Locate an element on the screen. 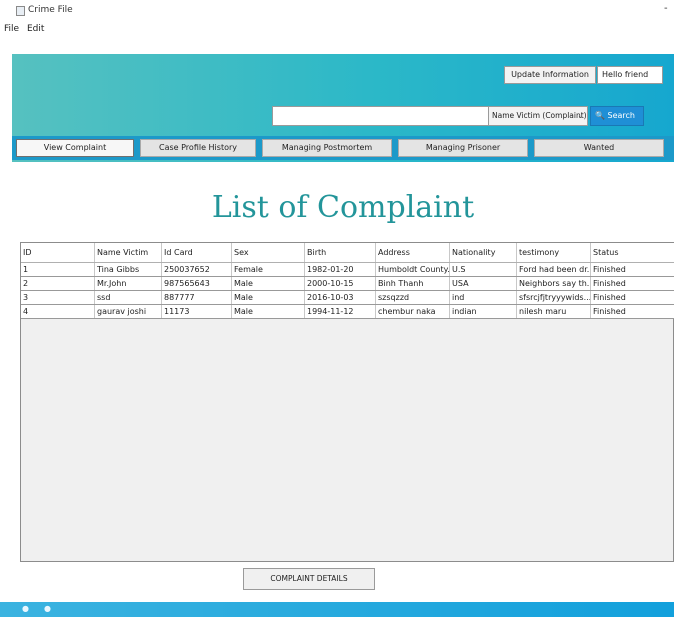 This screenshot has width=674, height=617. cell-name-victim: Tina Gibbs is located at coordinates (128, 269).